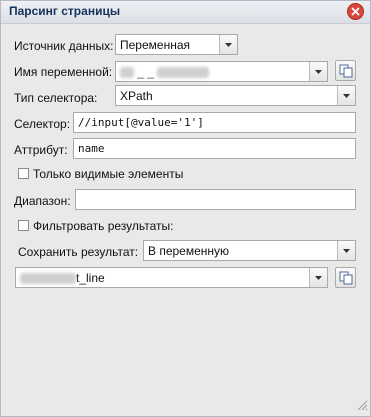 The image size is (371, 417). Describe the element at coordinates (42, 124) in the screenshot. I see `selector-label: Селектор:` at that location.